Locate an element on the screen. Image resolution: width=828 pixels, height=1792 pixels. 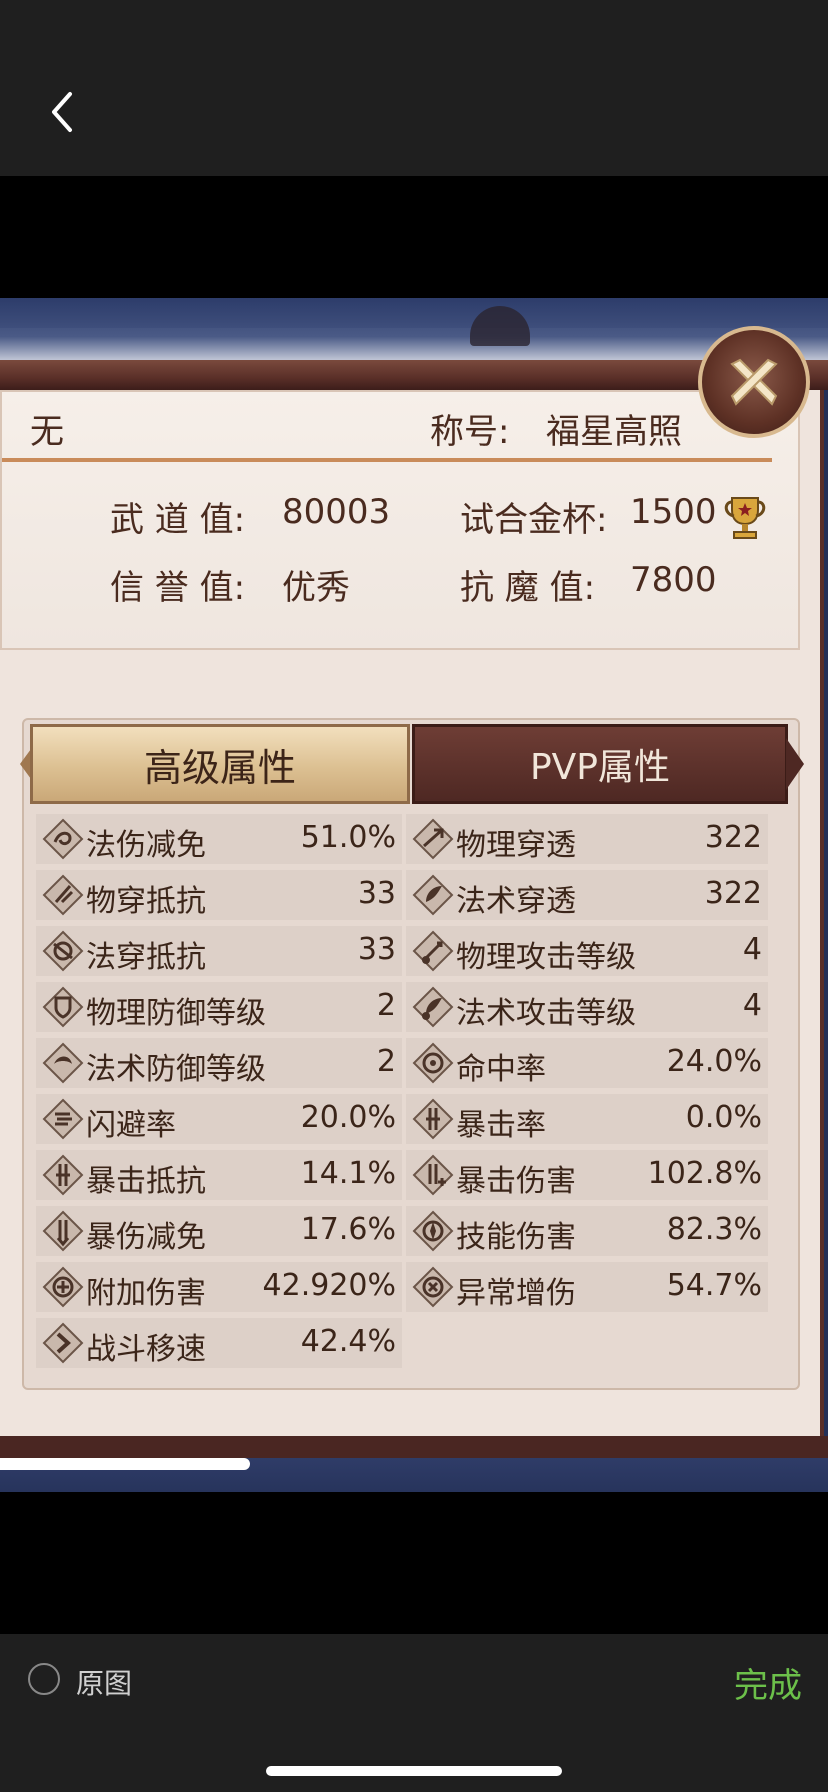
magic-reduction-icon is located at coordinates (63, 839).